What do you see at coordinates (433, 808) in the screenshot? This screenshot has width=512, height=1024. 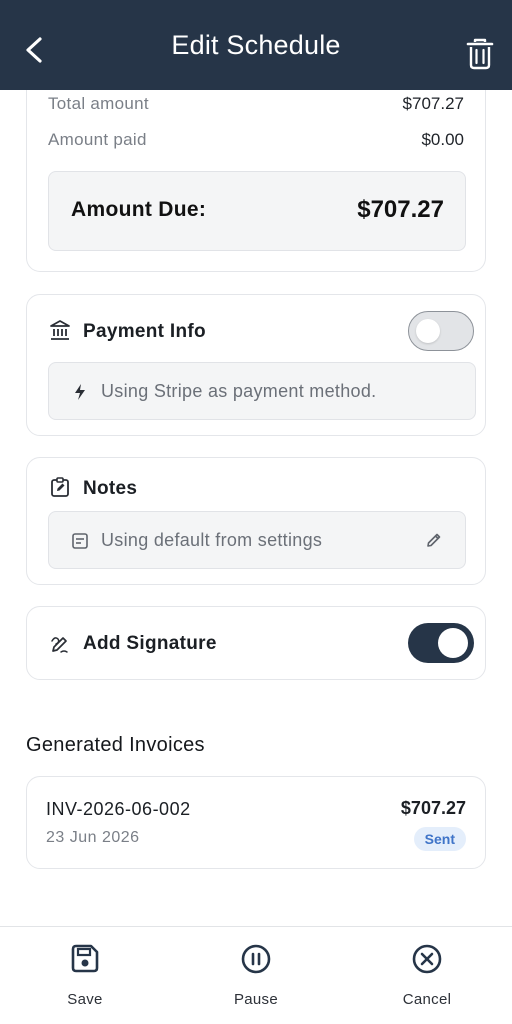 I see `invoice-amount: $707.27` at bounding box center [433, 808].